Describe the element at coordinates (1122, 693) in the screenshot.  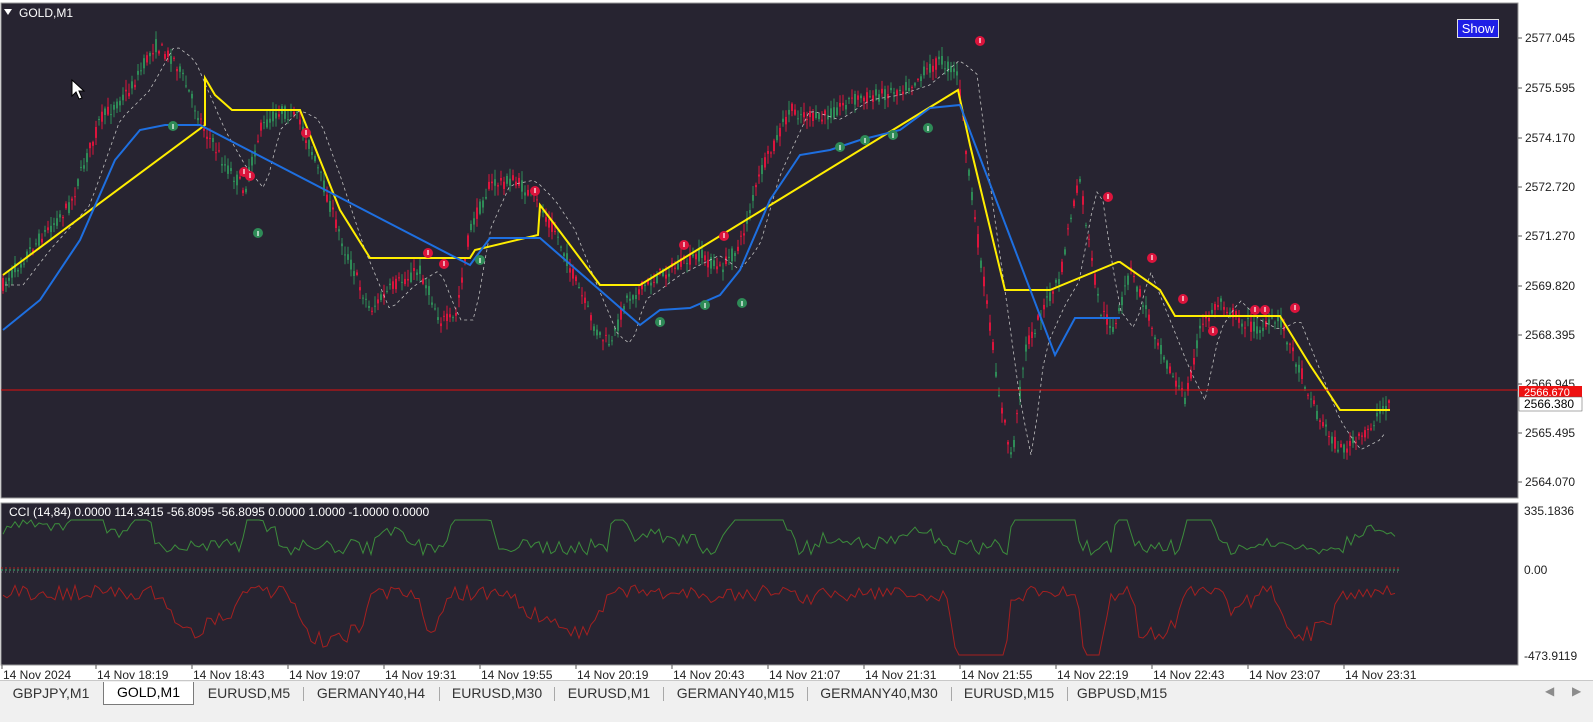
I see `chart-tab: GBPUSD,M15` at that location.